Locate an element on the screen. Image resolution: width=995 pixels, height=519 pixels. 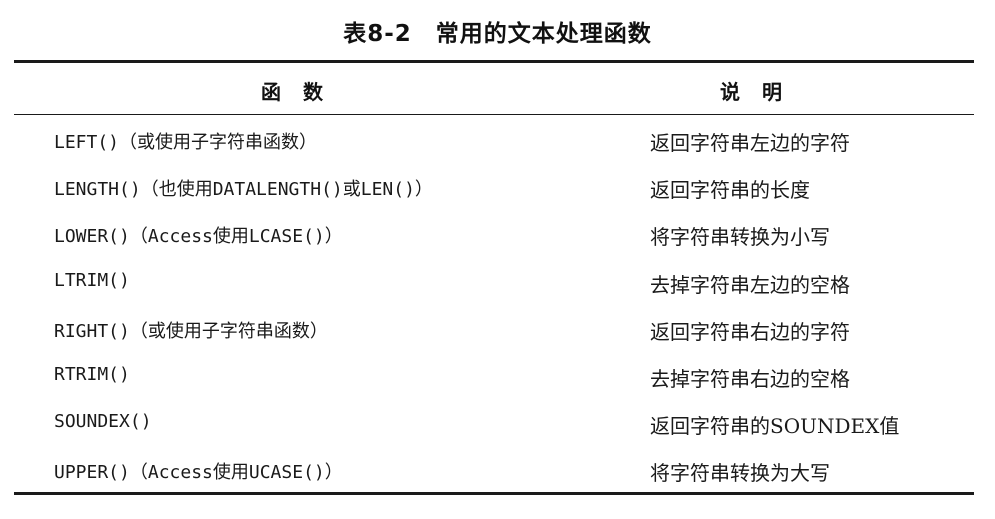
table-row: RIGHT()（或使用子字符串函数） 返回字符串右边的字符 is located at coordinates (494, 329).